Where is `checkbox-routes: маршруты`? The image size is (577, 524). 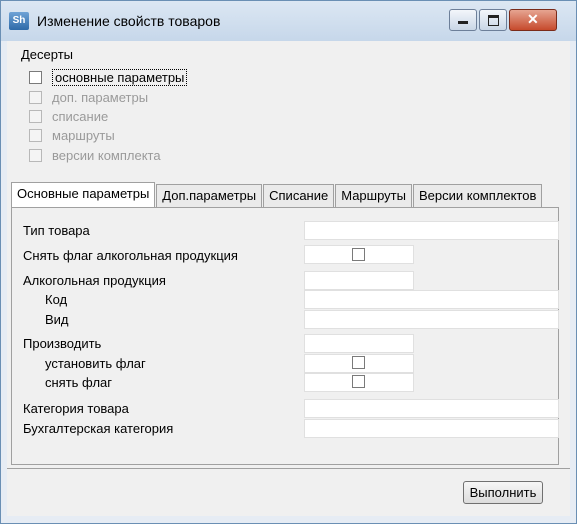 checkbox-routes: маршруты is located at coordinates (72, 135).